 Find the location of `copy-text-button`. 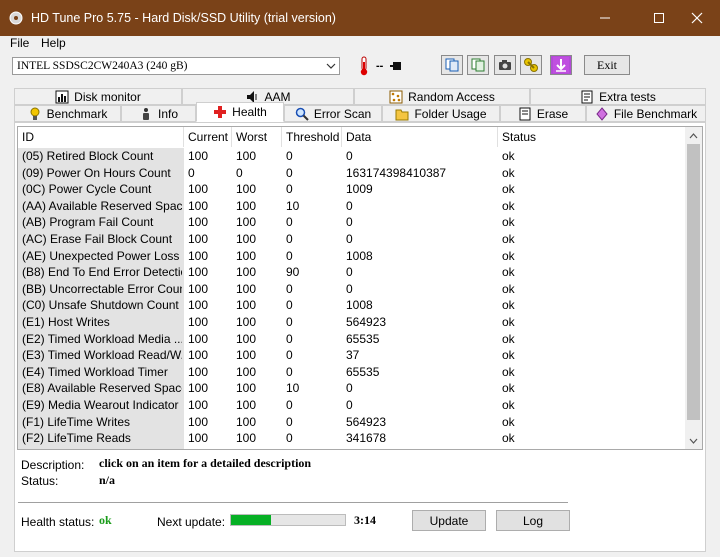

copy-text-button is located at coordinates (452, 65).